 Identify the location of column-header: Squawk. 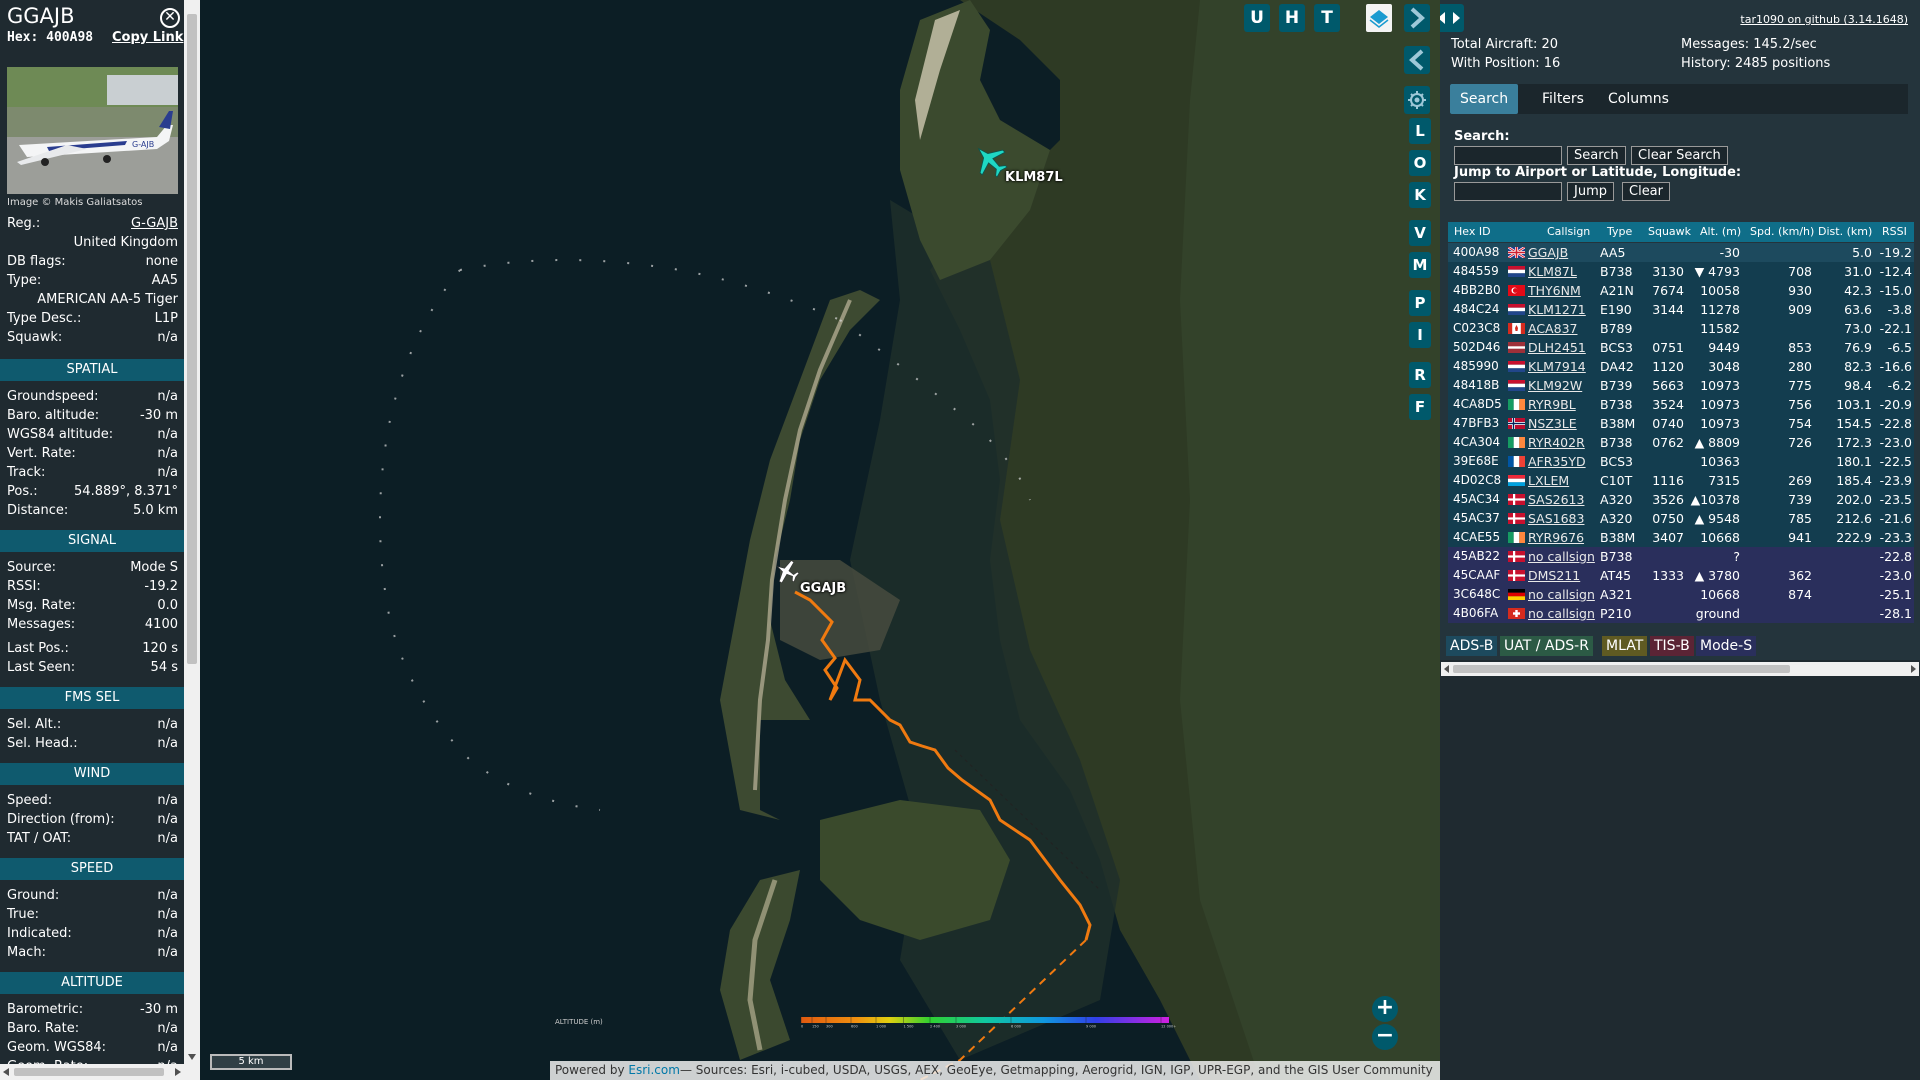
(1669, 232).